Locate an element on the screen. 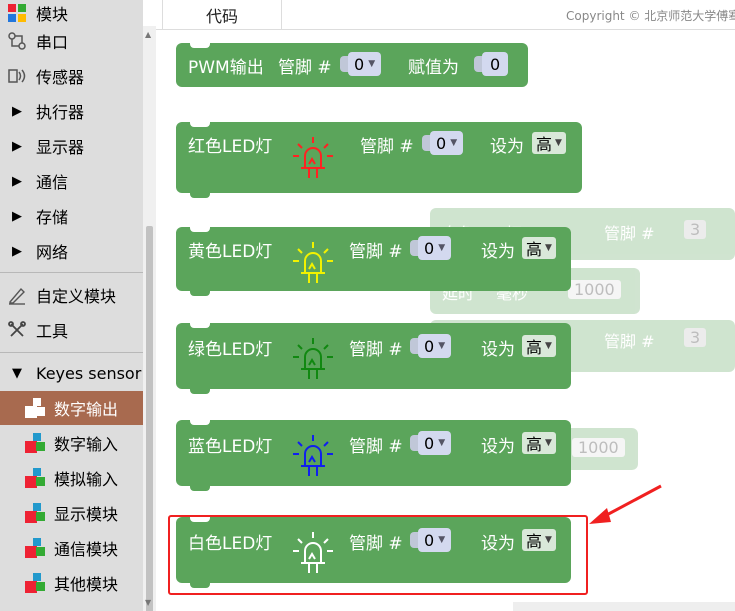 The width and height of the screenshot is (735, 611). ghost-pin-label: 管脚 # is located at coordinates (629, 341).